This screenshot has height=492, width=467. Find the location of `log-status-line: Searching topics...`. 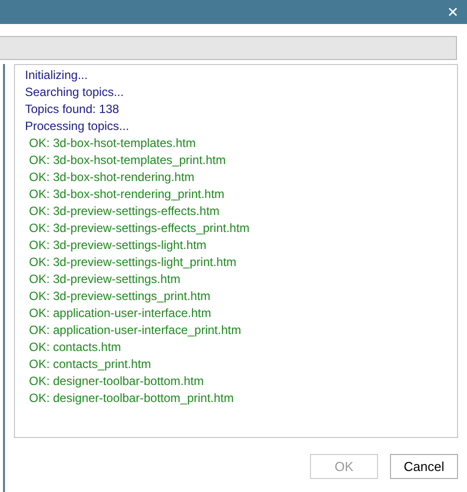

log-status-line: Searching topics... is located at coordinates (74, 92).